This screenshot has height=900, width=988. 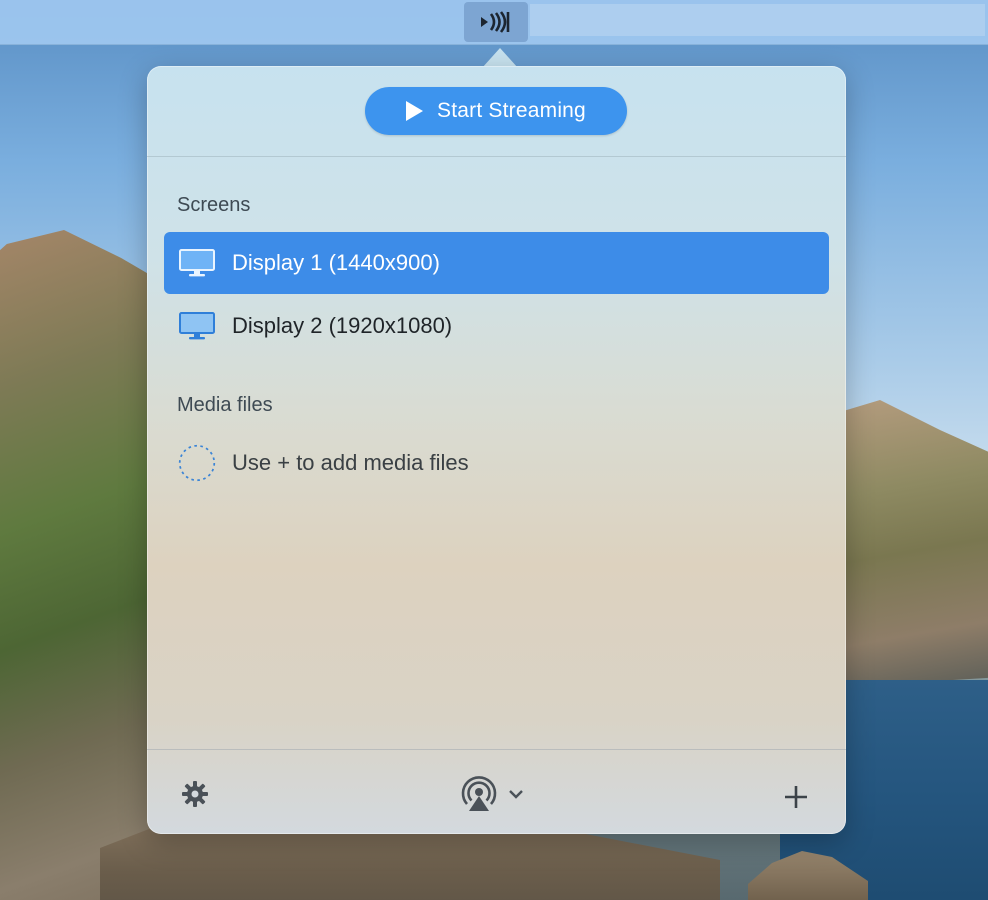 I want to click on airbeam-menubar-button, so click(x=496, y=22).